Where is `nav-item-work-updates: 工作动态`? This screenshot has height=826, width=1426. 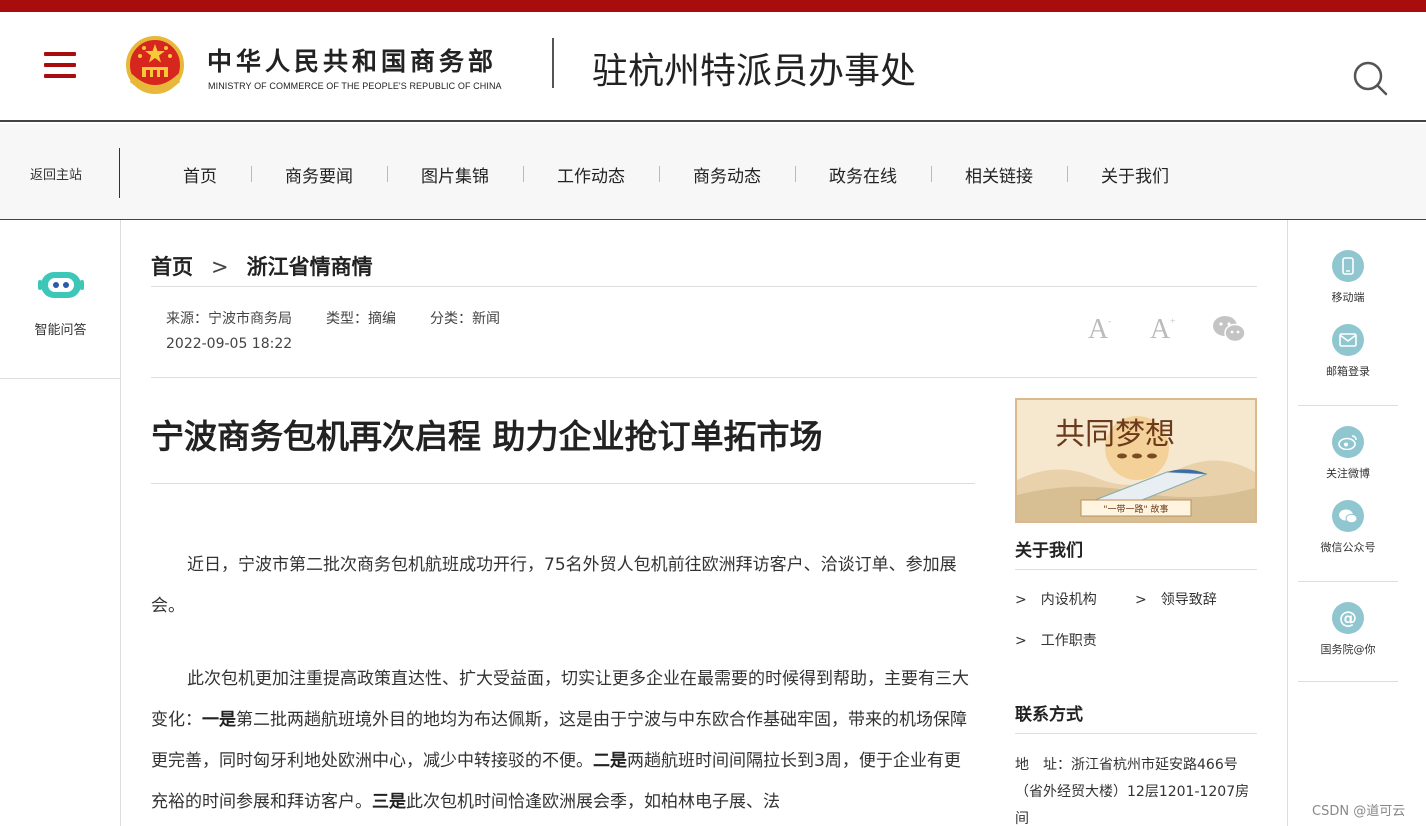 nav-item-work-updates: 工作动态 is located at coordinates (591, 174).